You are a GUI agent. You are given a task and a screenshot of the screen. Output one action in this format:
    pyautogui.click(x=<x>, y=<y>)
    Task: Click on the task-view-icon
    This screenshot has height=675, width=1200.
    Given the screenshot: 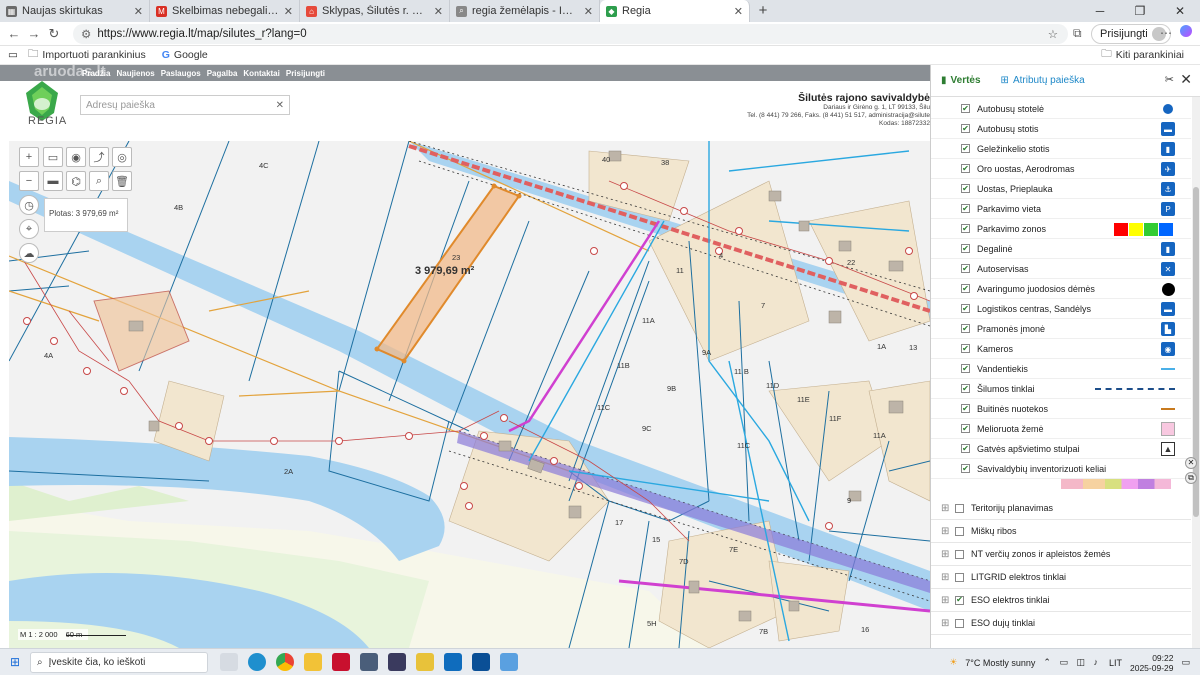 What is the action you would take?
    pyautogui.click(x=229, y=662)
    